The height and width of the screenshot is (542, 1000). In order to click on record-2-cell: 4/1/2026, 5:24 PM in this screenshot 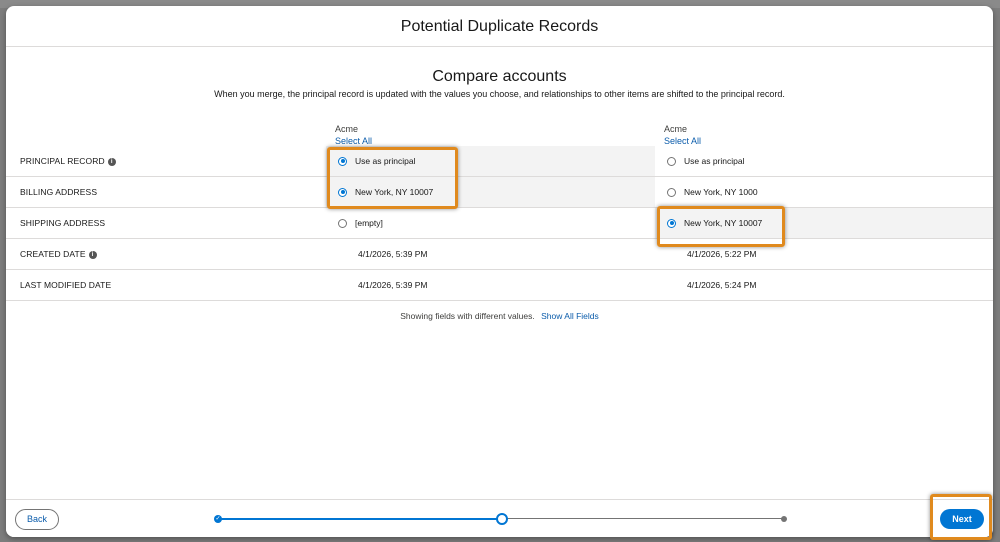, I will do `click(824, 285)`.